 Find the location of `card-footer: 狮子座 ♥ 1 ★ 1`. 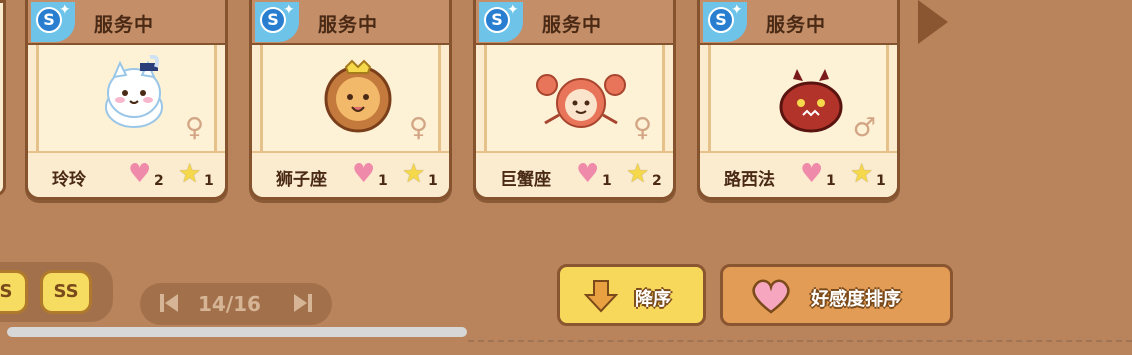

card-footer: 狮子座 ♥ 1 ★ 1 is located at coordinates (350, 174).